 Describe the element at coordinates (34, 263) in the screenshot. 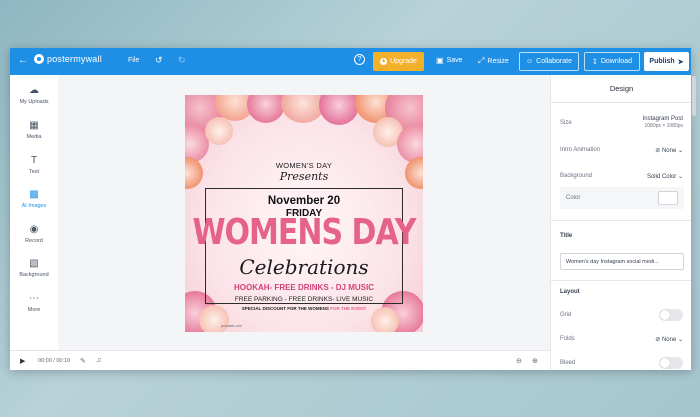

I see `background-icon: ▧` at that location.